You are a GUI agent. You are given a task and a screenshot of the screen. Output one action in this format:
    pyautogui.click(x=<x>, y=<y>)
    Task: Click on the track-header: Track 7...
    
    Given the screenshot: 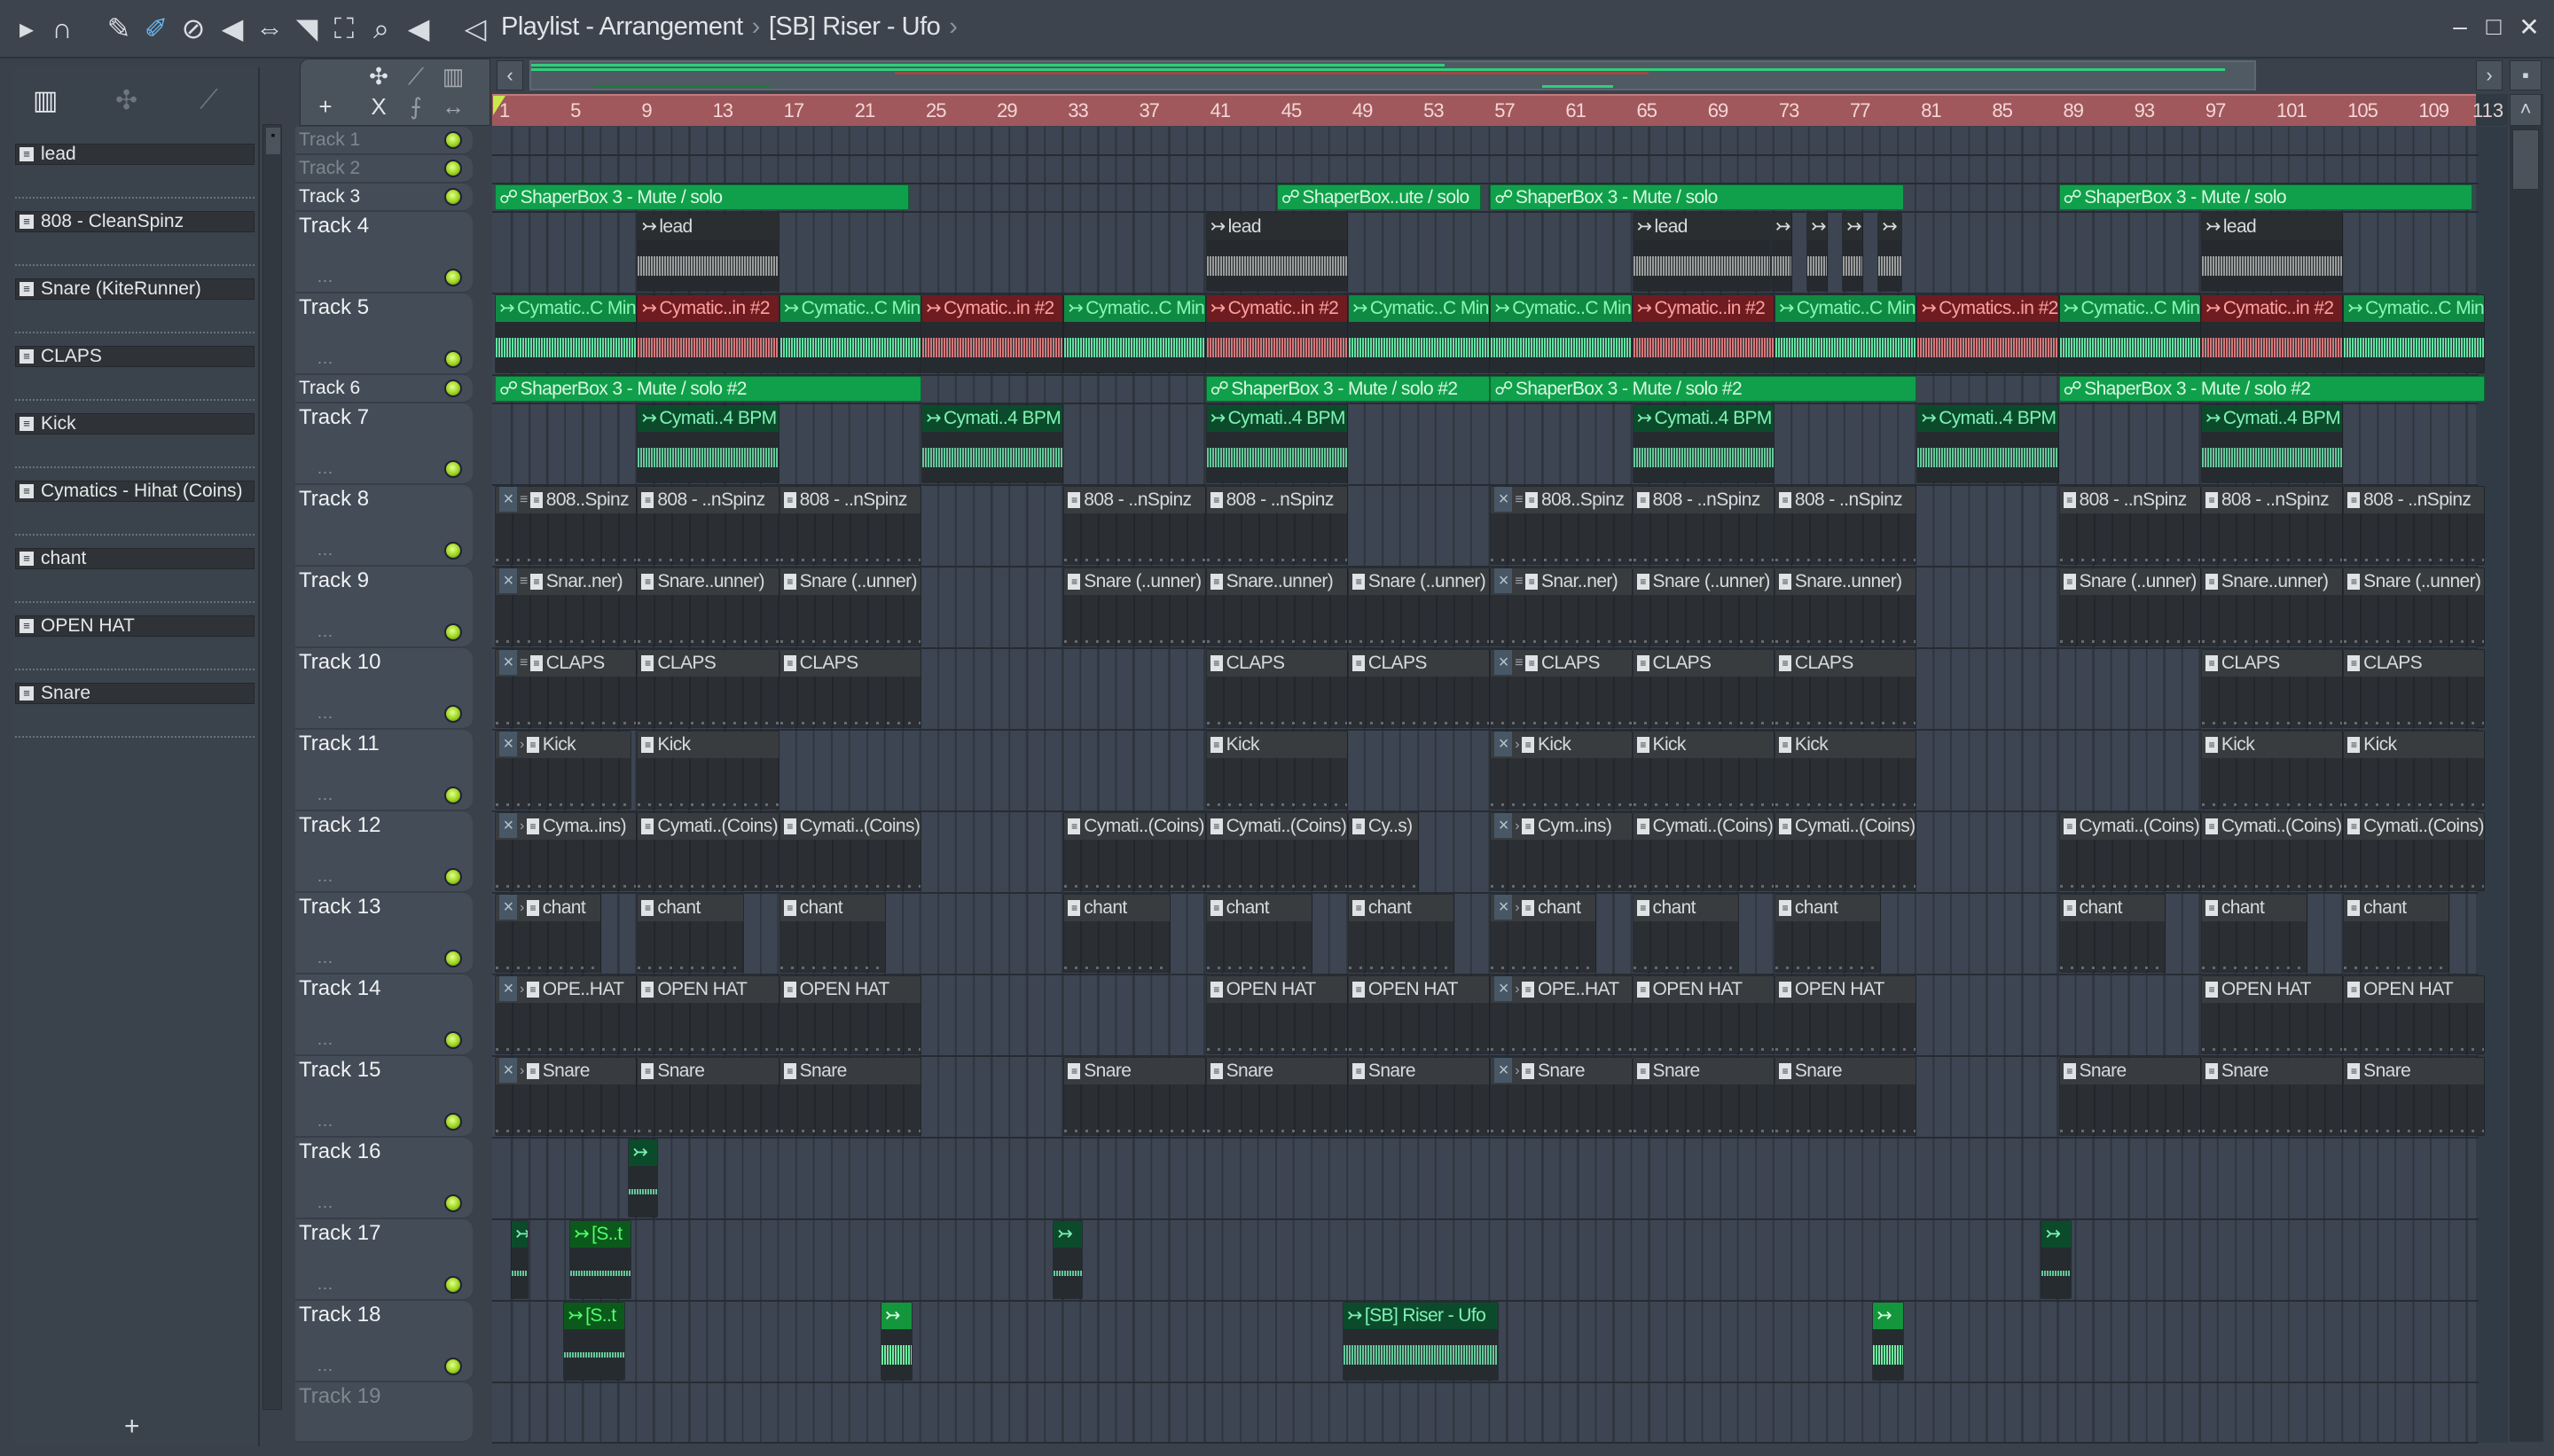 What is the action you would take?
    pyautogui.click(x=384, y=444)
    